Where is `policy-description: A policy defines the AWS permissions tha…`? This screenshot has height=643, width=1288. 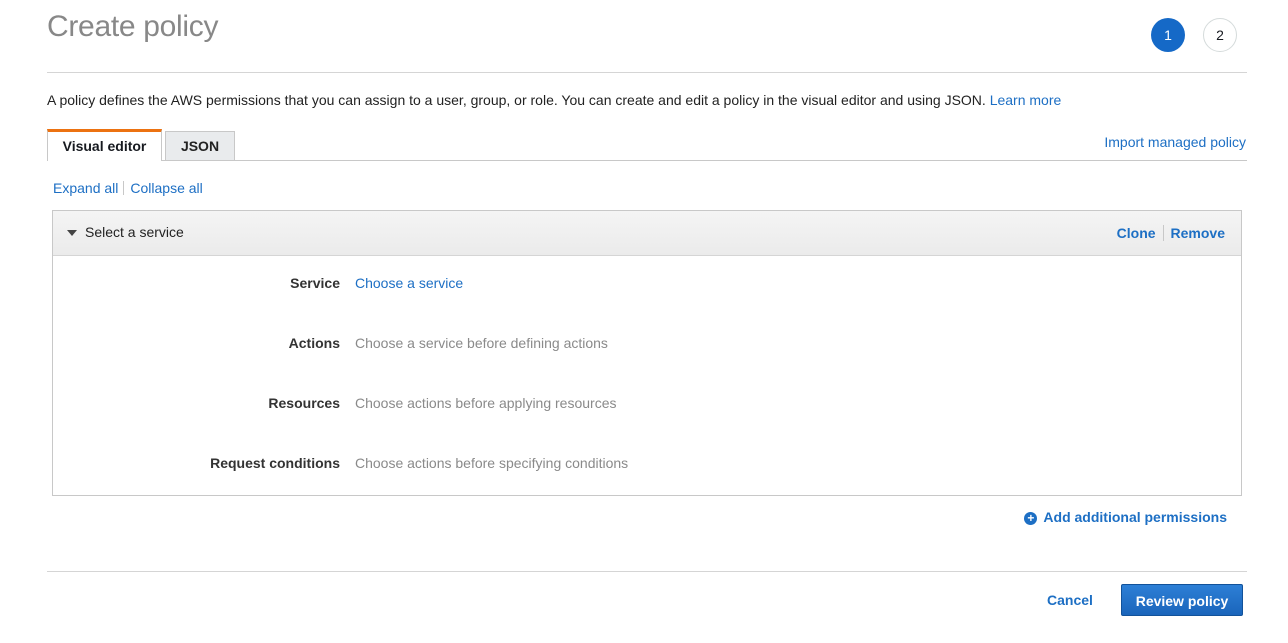
policy-description: A policy defines the AWS permissions tha… is located at coordinates (554, 100).